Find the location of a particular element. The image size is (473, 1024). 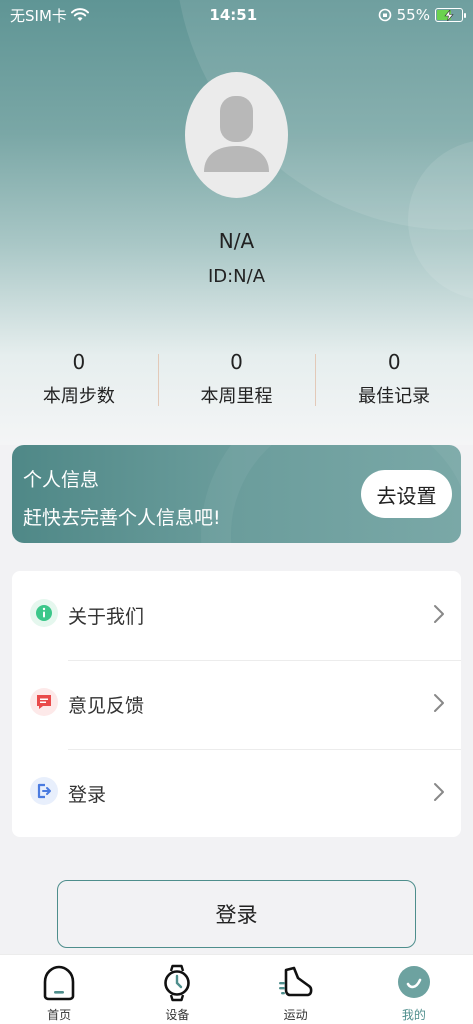

go-settings-button: 去设置 is located at coordinates (406, 494).